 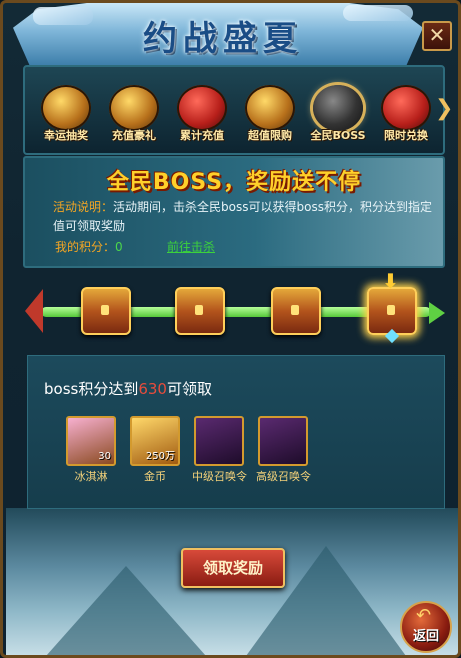 I want to click on item-name: 高级召唤令, so click(x=283, y=476).